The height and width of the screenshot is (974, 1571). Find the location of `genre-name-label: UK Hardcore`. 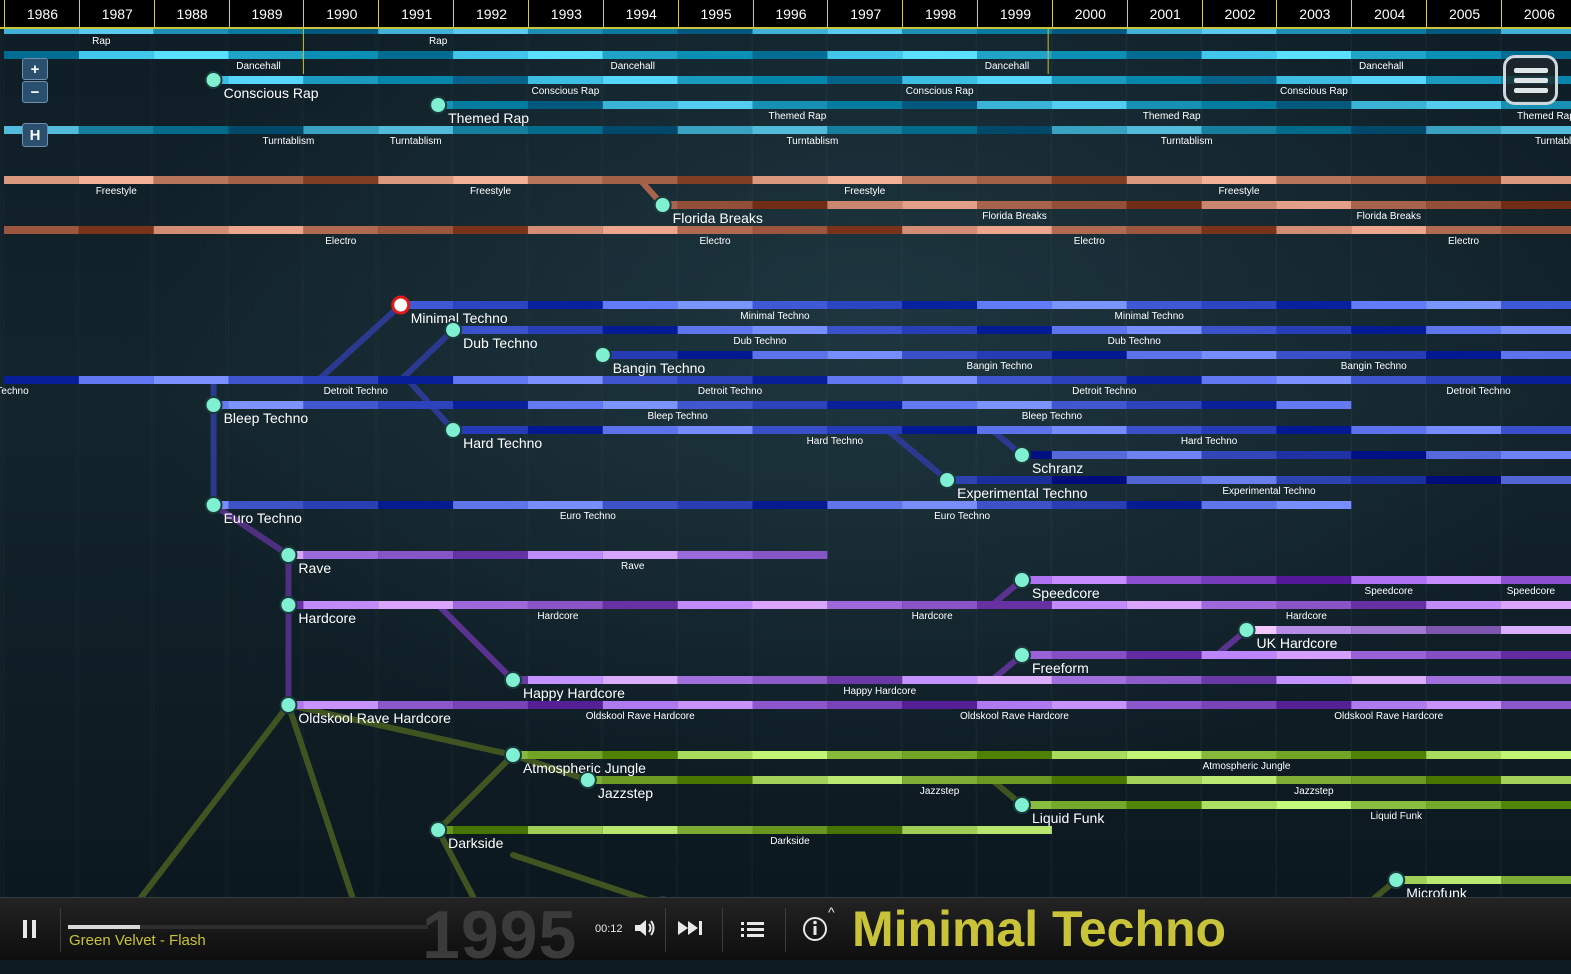

genre-name-label: UK Hardcore is located at coordinates (1297, 643).